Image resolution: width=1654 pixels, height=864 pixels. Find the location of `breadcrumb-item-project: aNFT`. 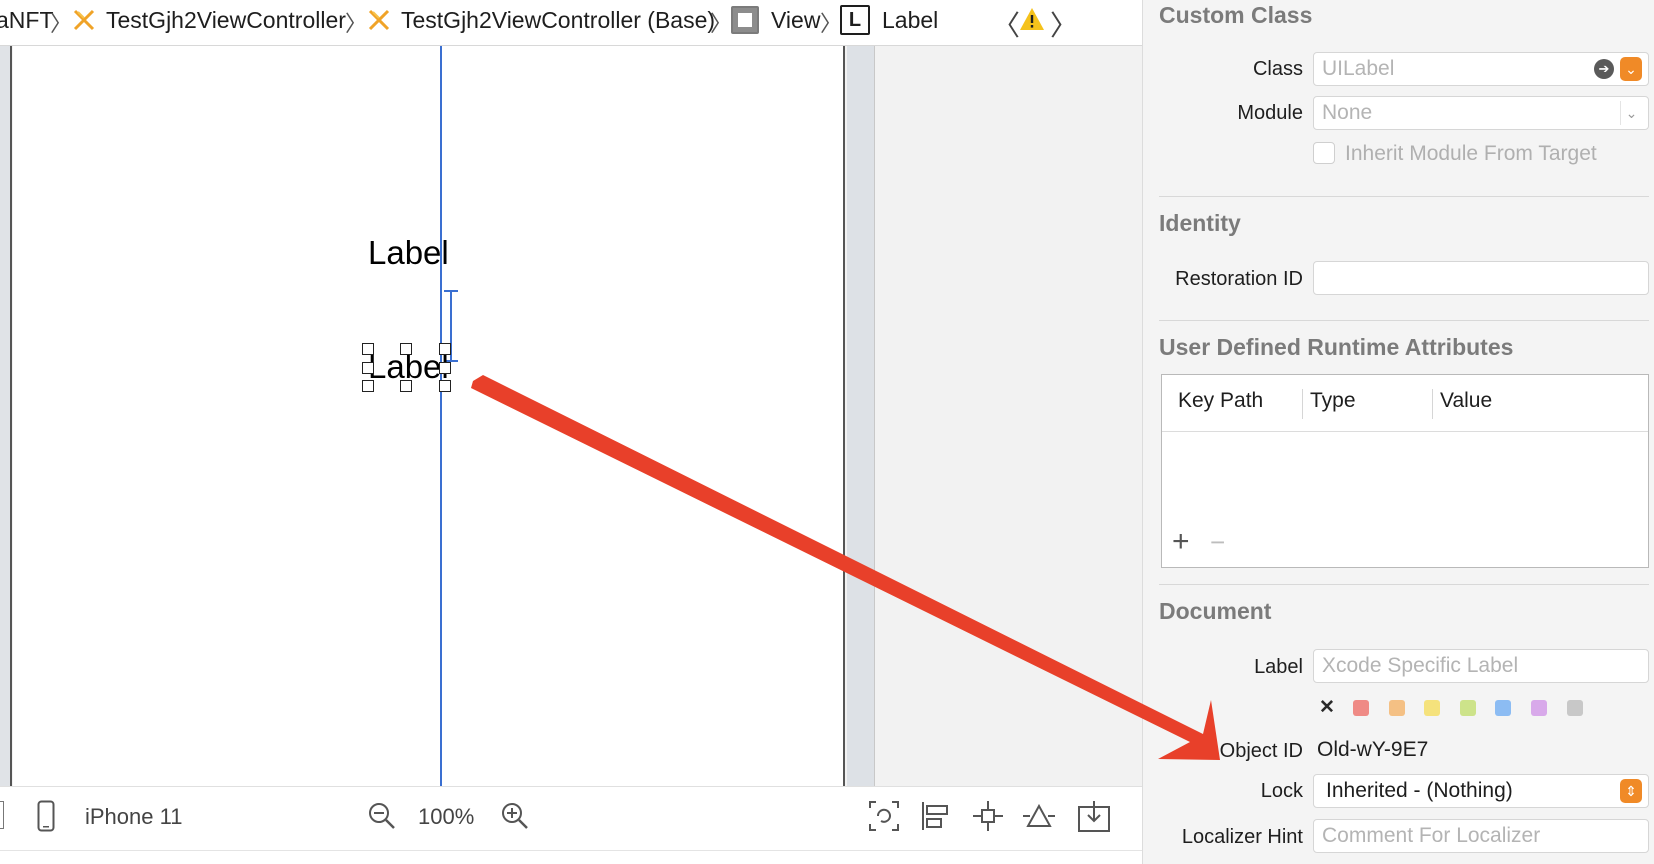

breadcrumb-item-project: aNFT is located at coordinates (27, 20).